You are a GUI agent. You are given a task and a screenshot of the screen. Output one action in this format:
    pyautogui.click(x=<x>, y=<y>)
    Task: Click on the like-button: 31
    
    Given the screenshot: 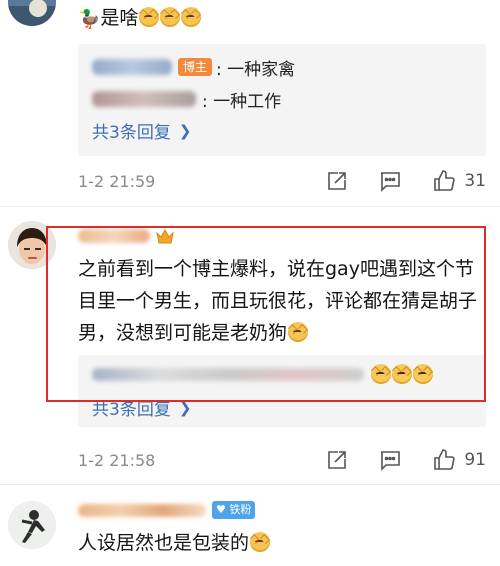 What is the action you would take?
    pyautogui.click(x=459, y=181)
    